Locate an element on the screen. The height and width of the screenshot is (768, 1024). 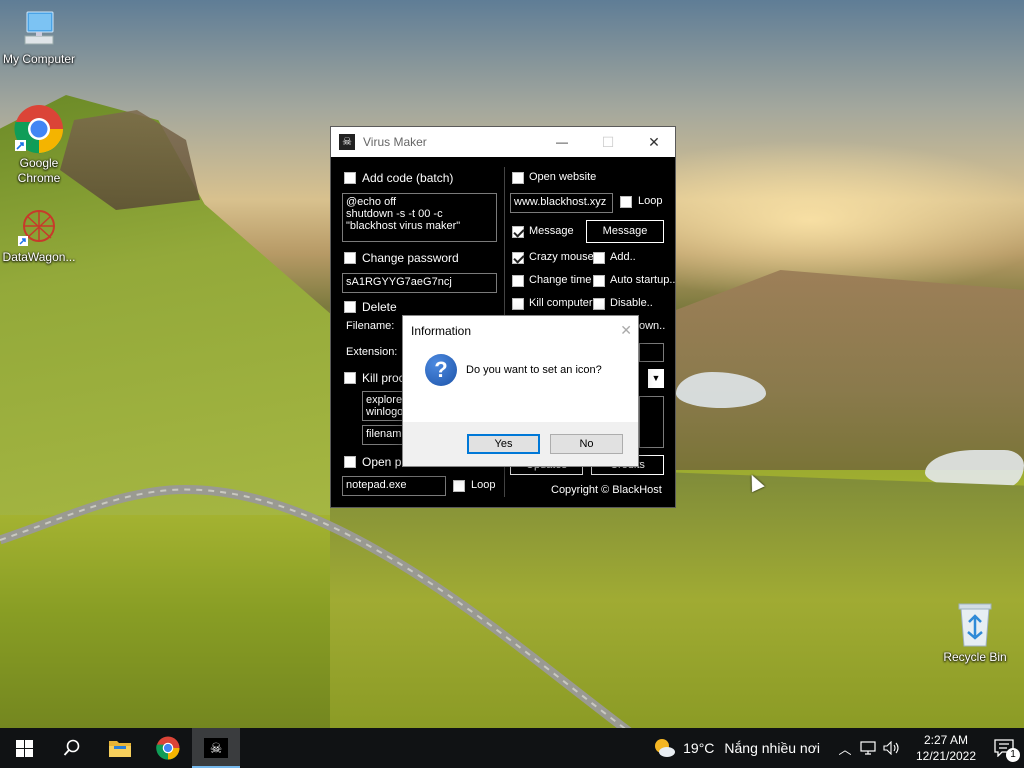
weather-widget: 19°C Nắng nhiều nơi is located at coordinates (736, 748).